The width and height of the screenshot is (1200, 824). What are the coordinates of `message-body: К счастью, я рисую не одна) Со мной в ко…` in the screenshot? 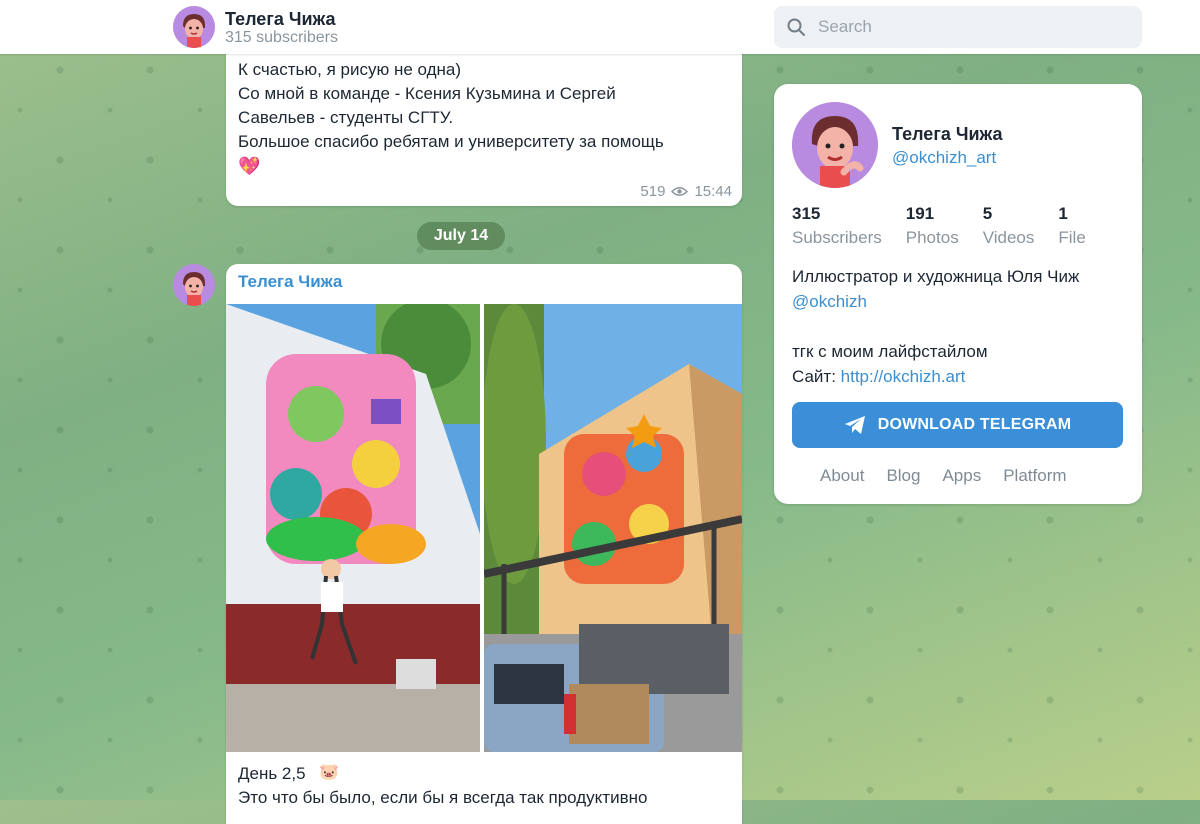 It's located at (451, 105).